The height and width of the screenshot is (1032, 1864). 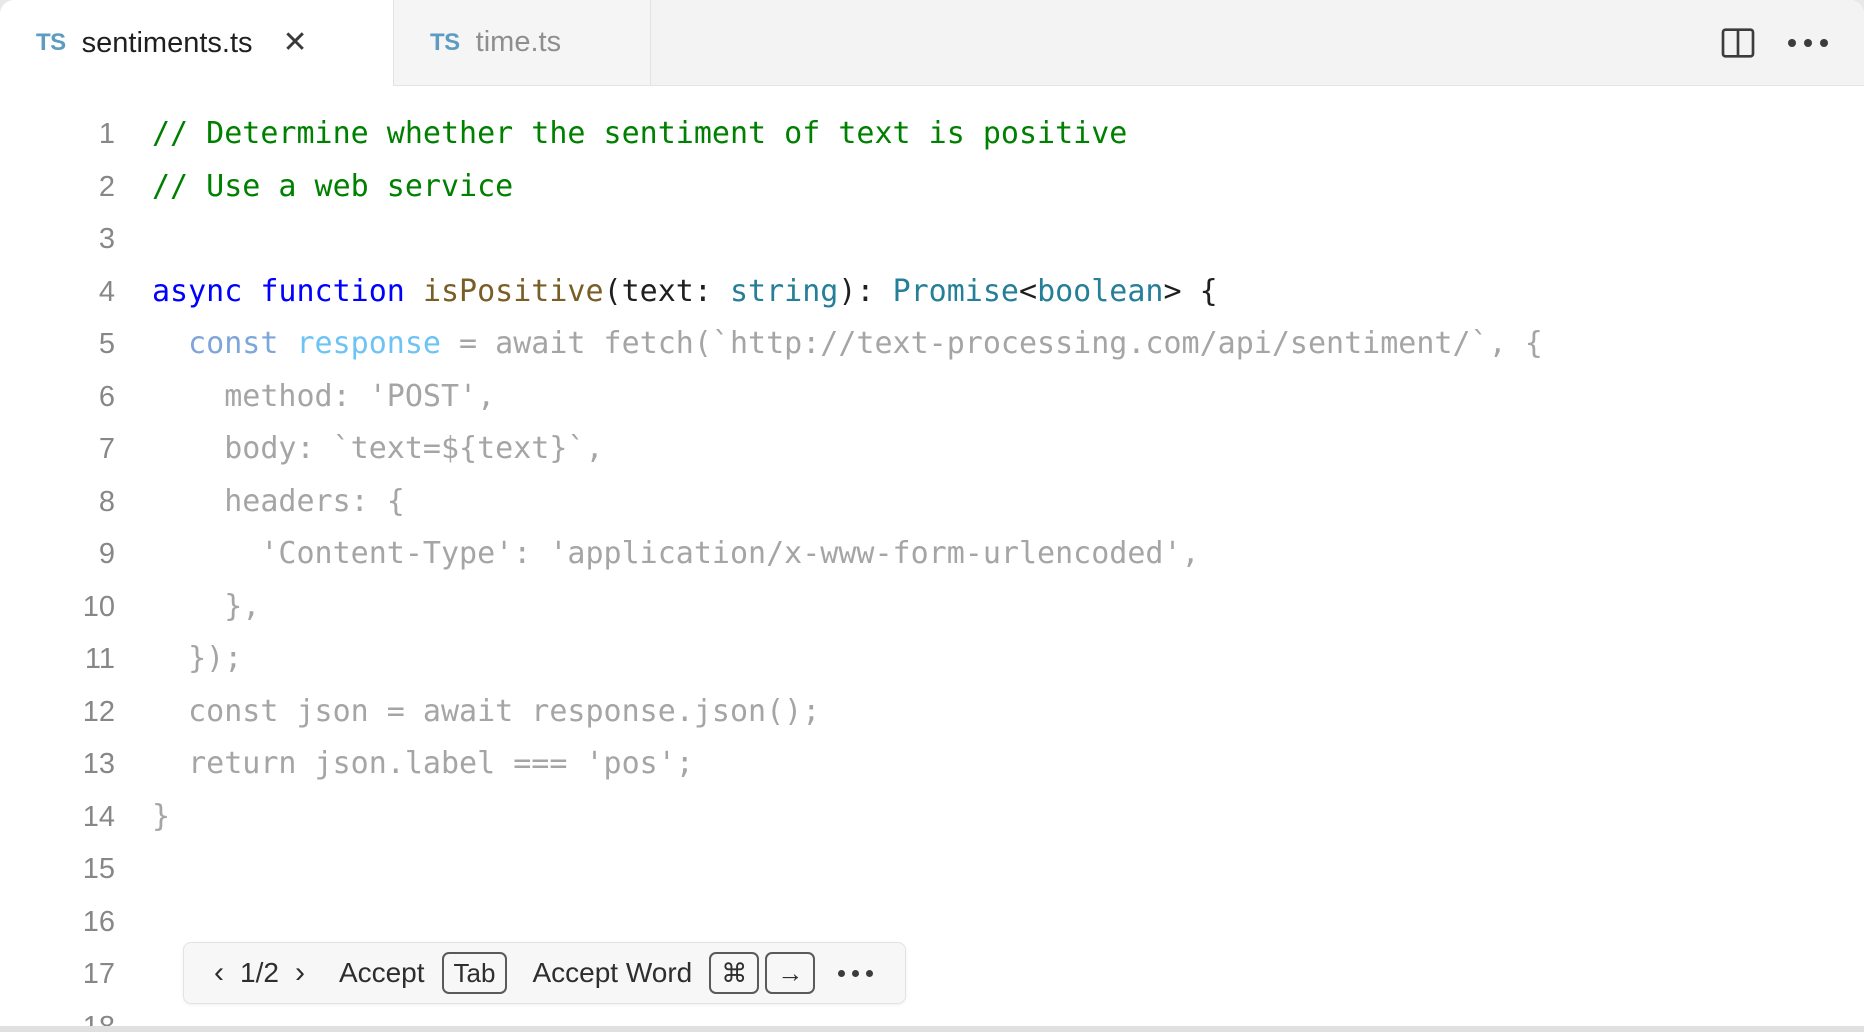 I want to click on line-content: method: 'POST',, so click(x=305, y=397).